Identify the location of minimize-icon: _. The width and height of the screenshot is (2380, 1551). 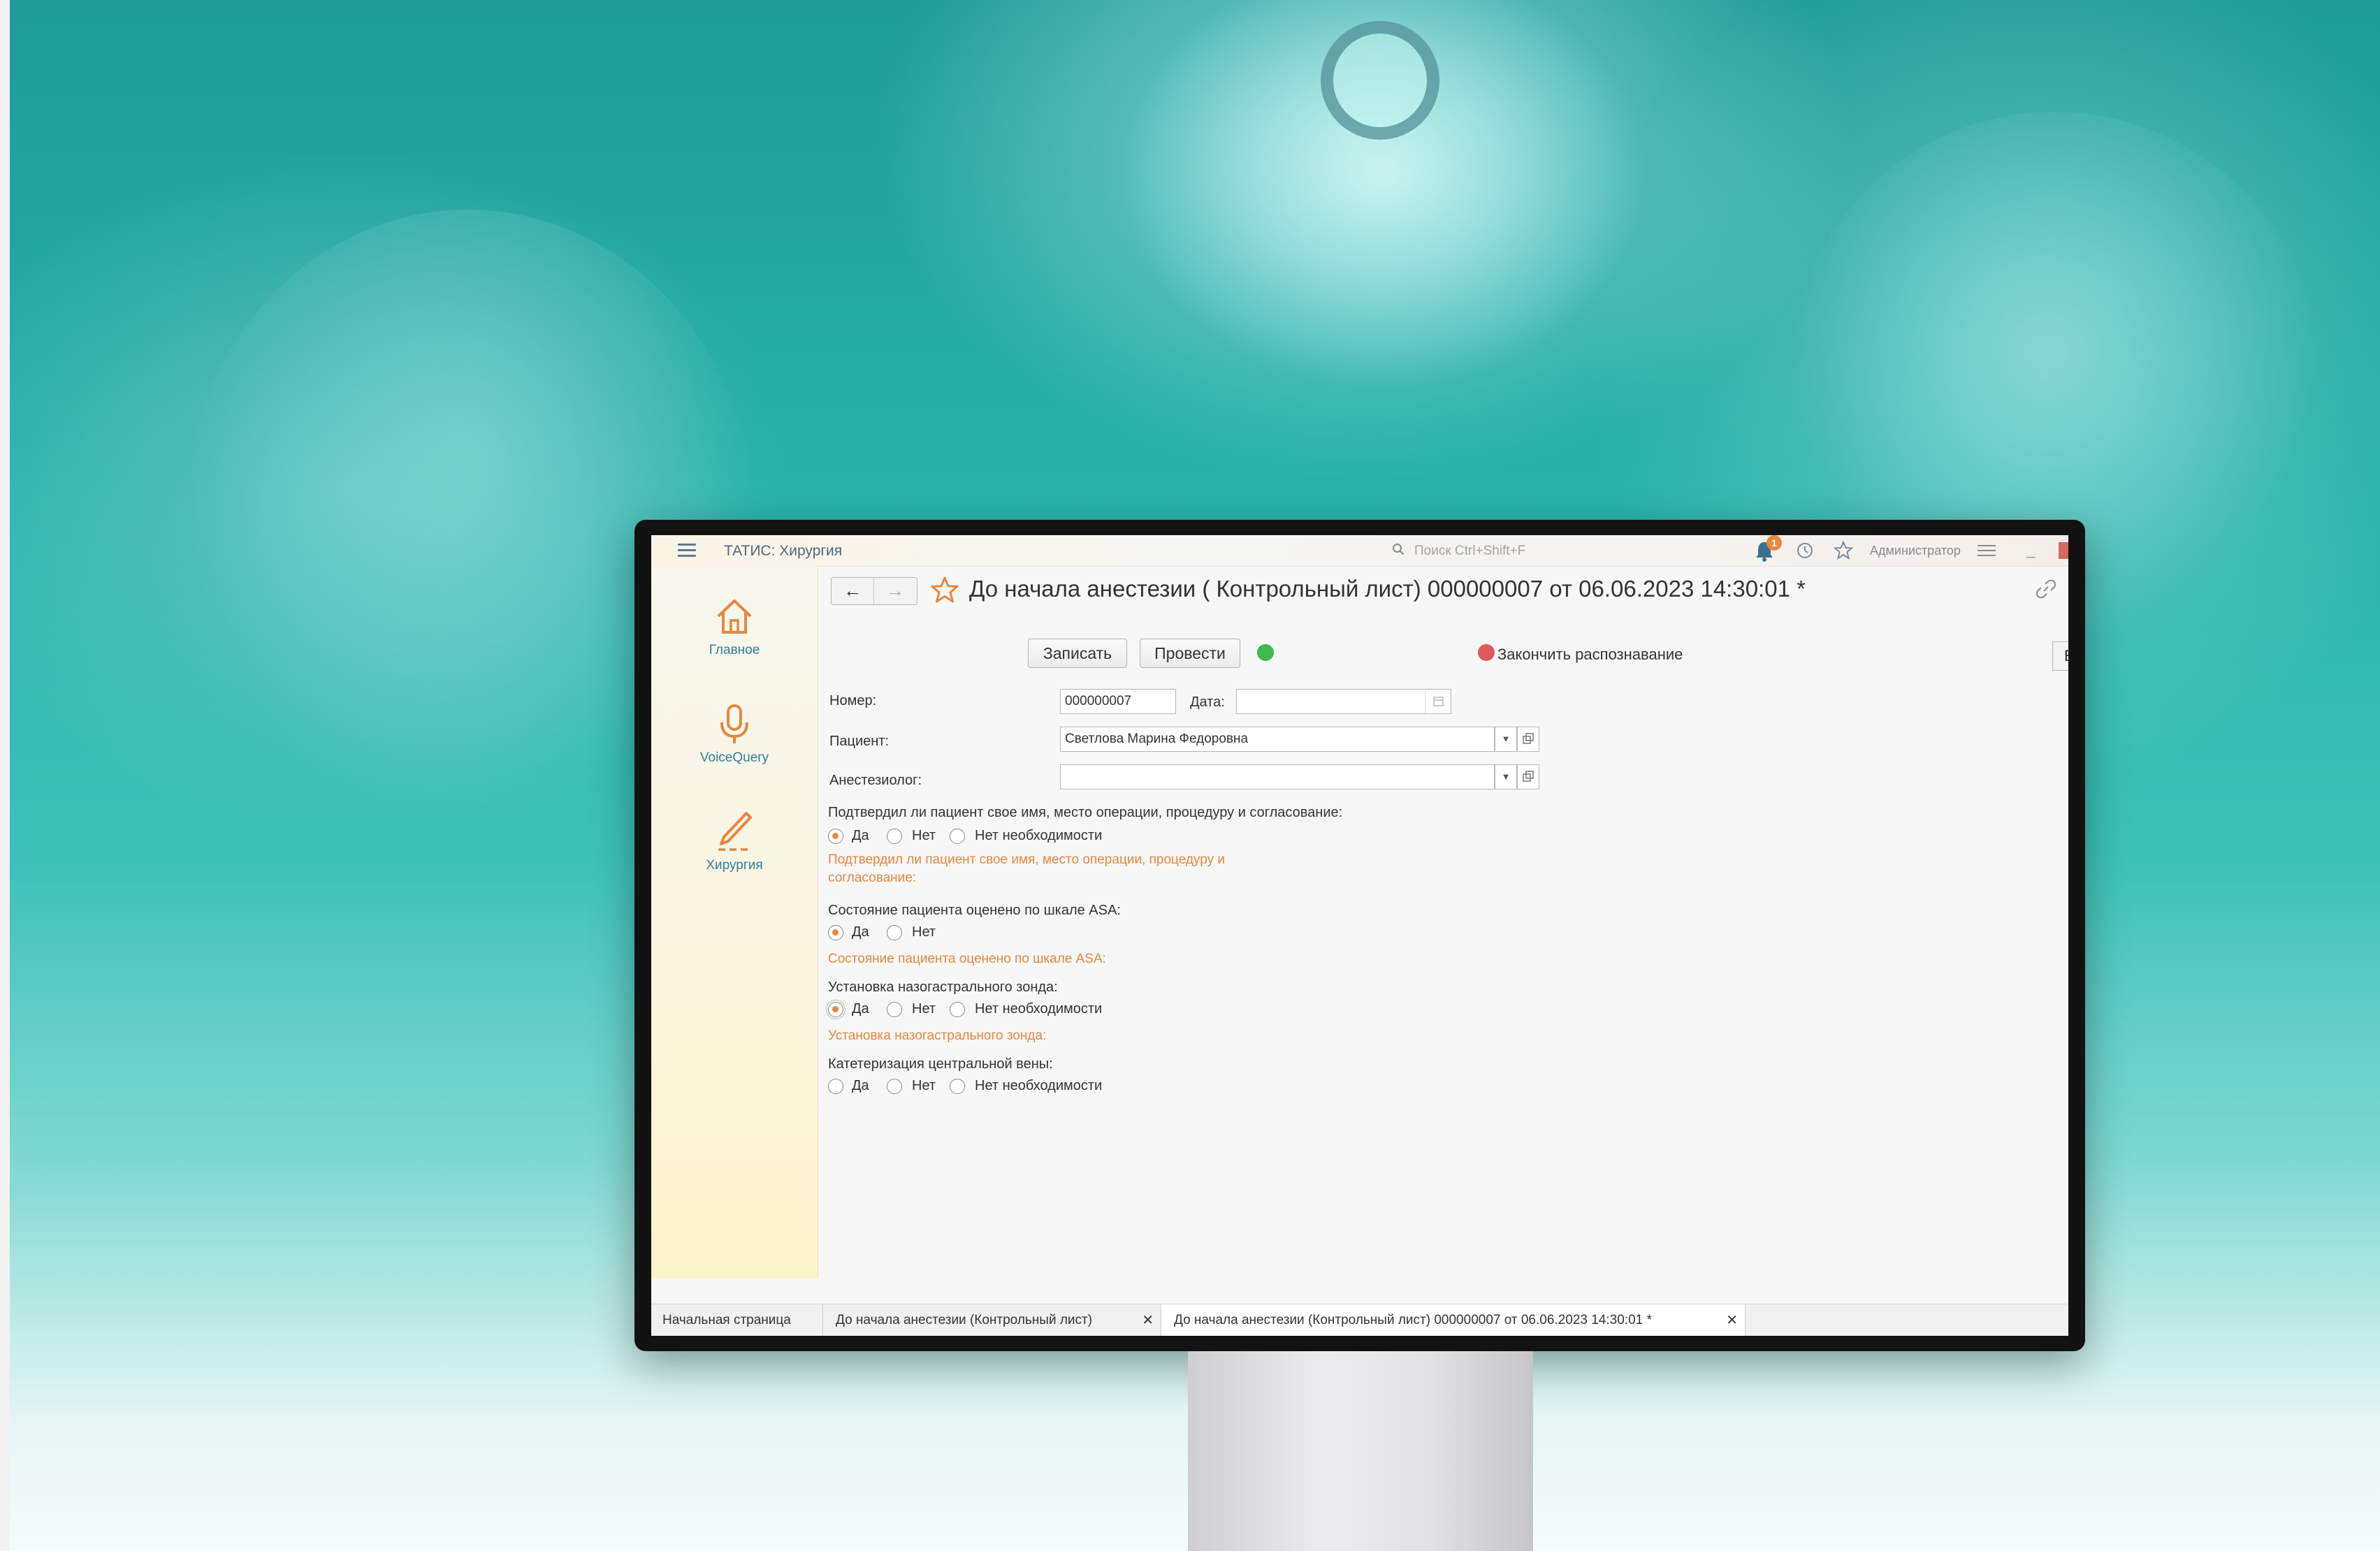
(2030, 550).